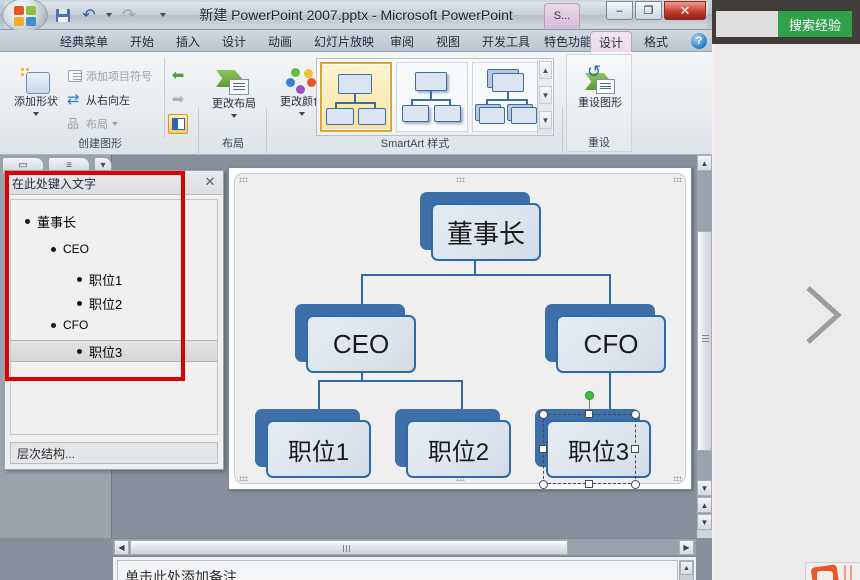 This screenshot has width=860, height=580. I want to click on restore-button: ❐, so click(648, 10).